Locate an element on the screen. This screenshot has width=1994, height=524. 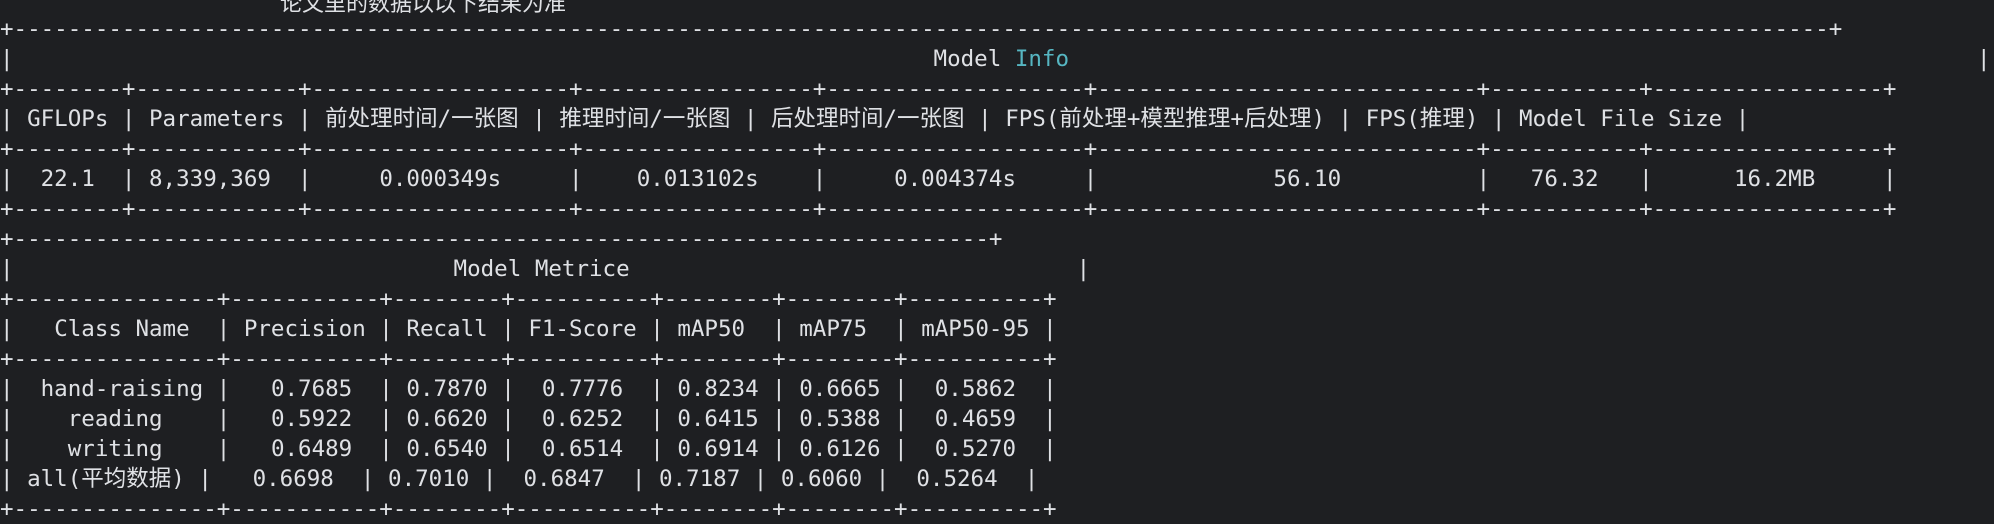
metrics-col-4: mAP50 is located at coordinates (711, 329).